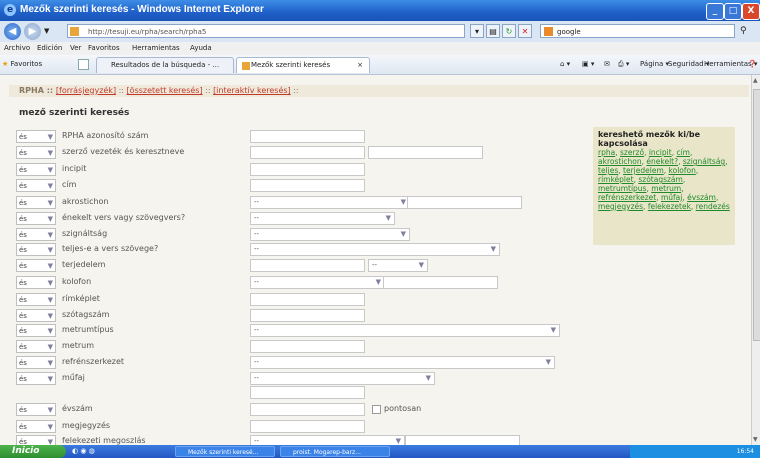 The height and width of the screenshot is (458, 760). What do you see at coordinates (17, 48) in the screenshot?
I see `menu-archivo: Archivo` at bounding box center [17, 48].